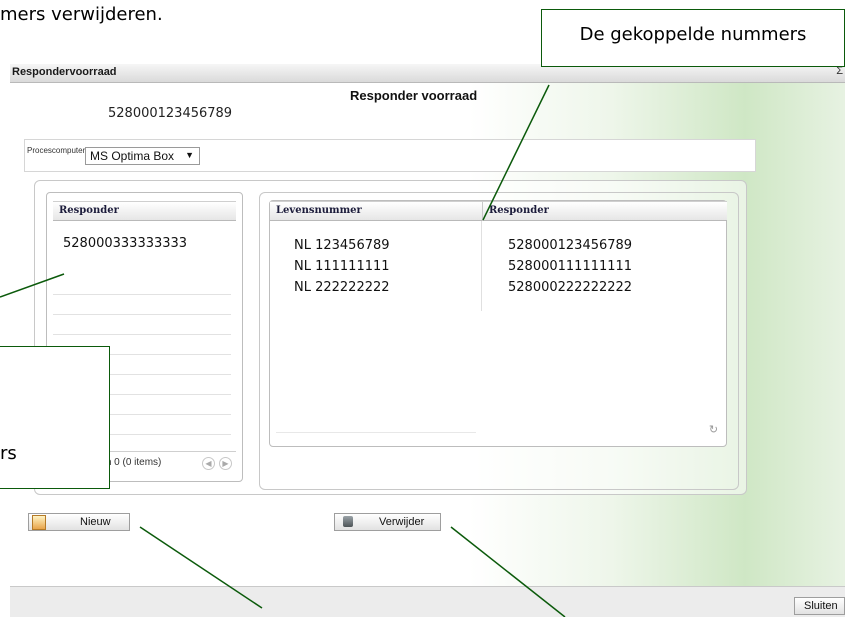 This screenshot has height=617, width=845. I want to click on callout-left-text: rs, so click(8, 453).